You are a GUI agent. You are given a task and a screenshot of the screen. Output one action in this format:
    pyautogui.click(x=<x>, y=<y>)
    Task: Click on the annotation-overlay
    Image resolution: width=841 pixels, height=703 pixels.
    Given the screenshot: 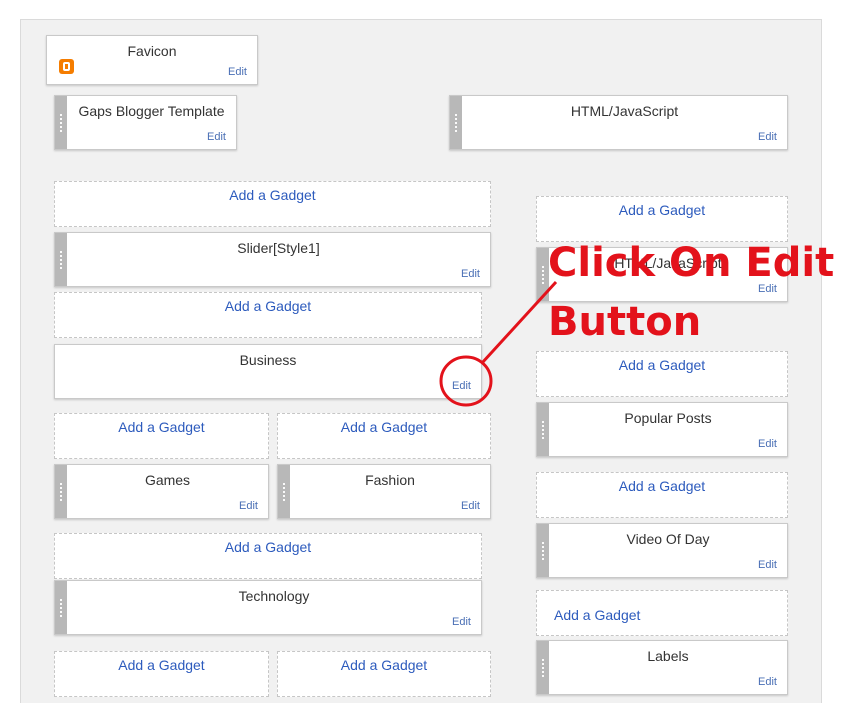 What is the action you would take?
    pyautogui.click(x=498, y=343)
    